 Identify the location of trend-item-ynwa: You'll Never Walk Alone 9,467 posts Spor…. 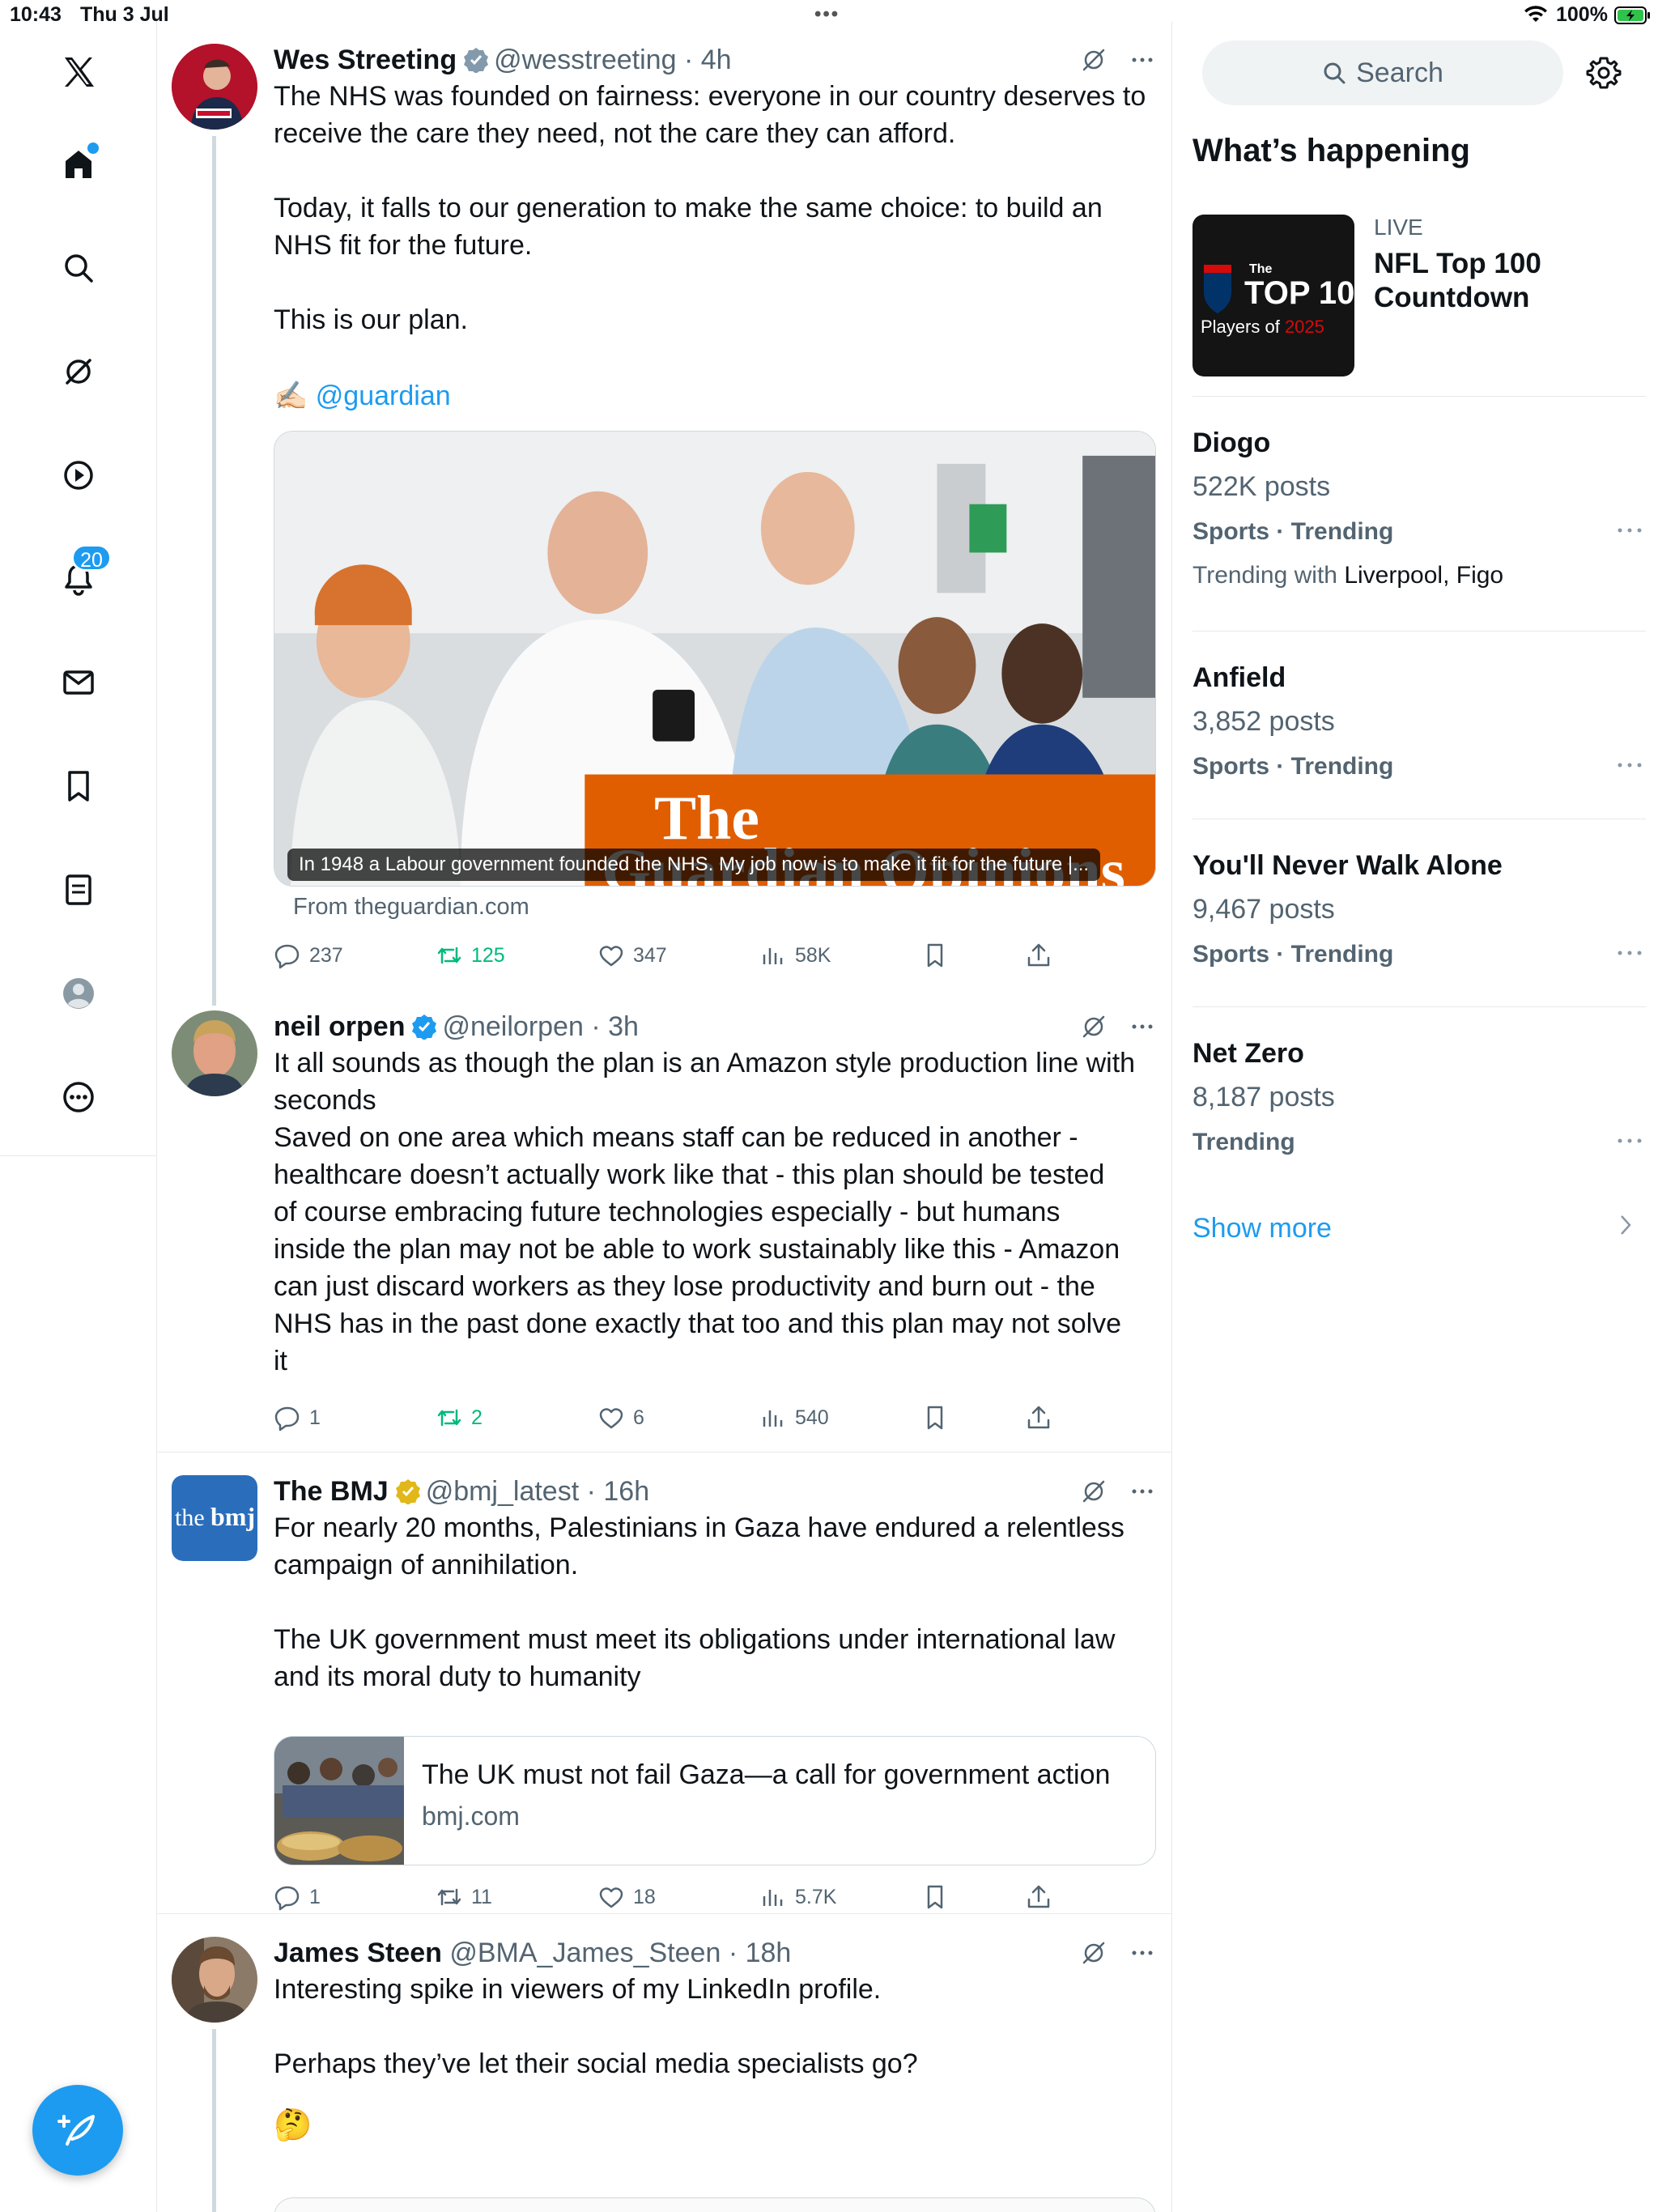
(1419, 927).